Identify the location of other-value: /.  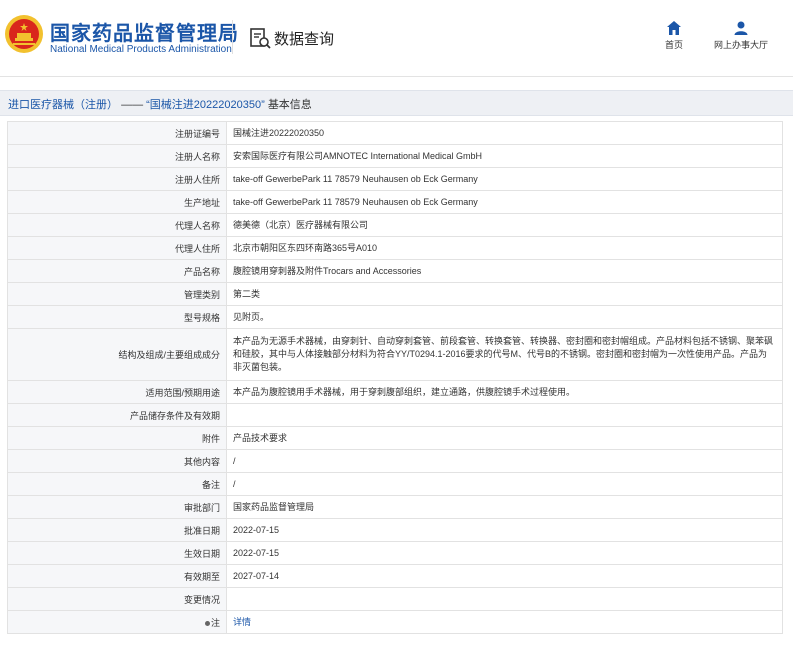
(504, 461).